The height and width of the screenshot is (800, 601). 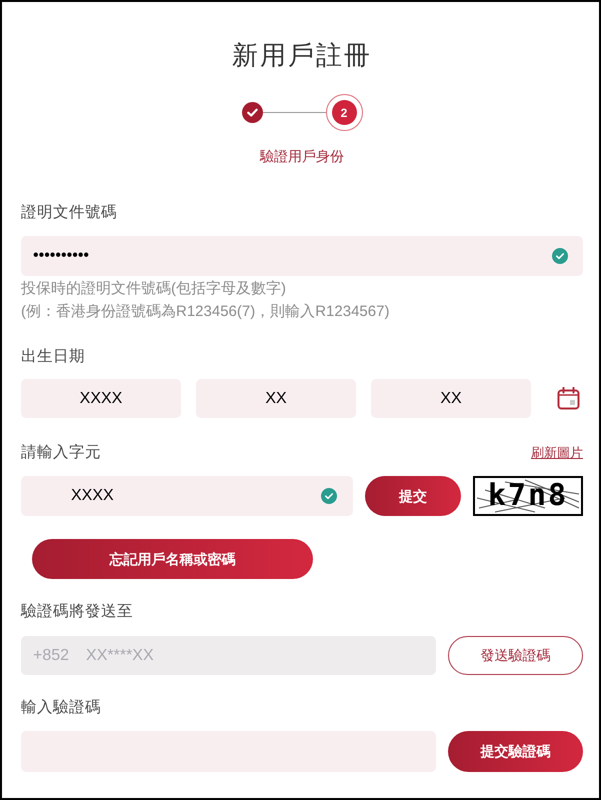 What do you see at coordinates (568, 398) in the screenshot?
I see `calendar-icon` at bounding box center [568, 398].